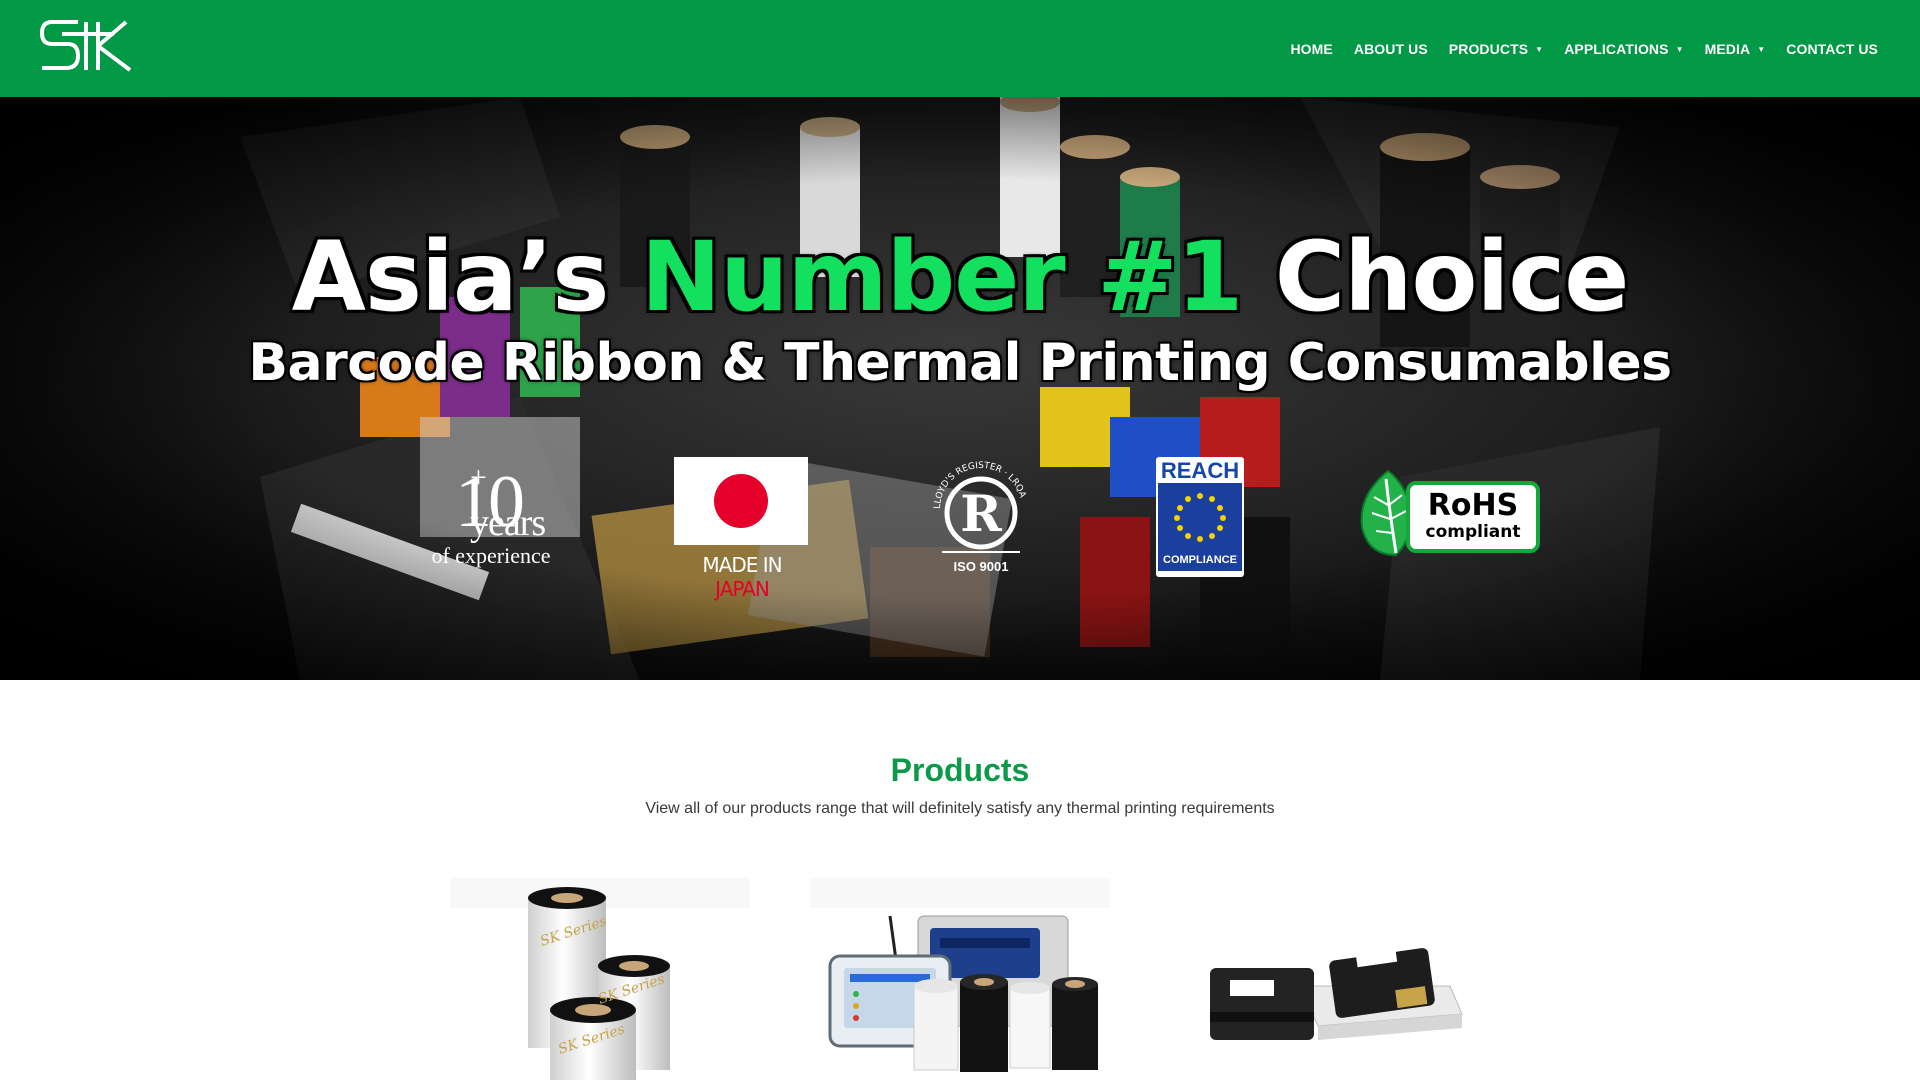 The height and width of the screenshot is (1080, 1920). I want to click on headline-part: Choice, so click(1436, 277).